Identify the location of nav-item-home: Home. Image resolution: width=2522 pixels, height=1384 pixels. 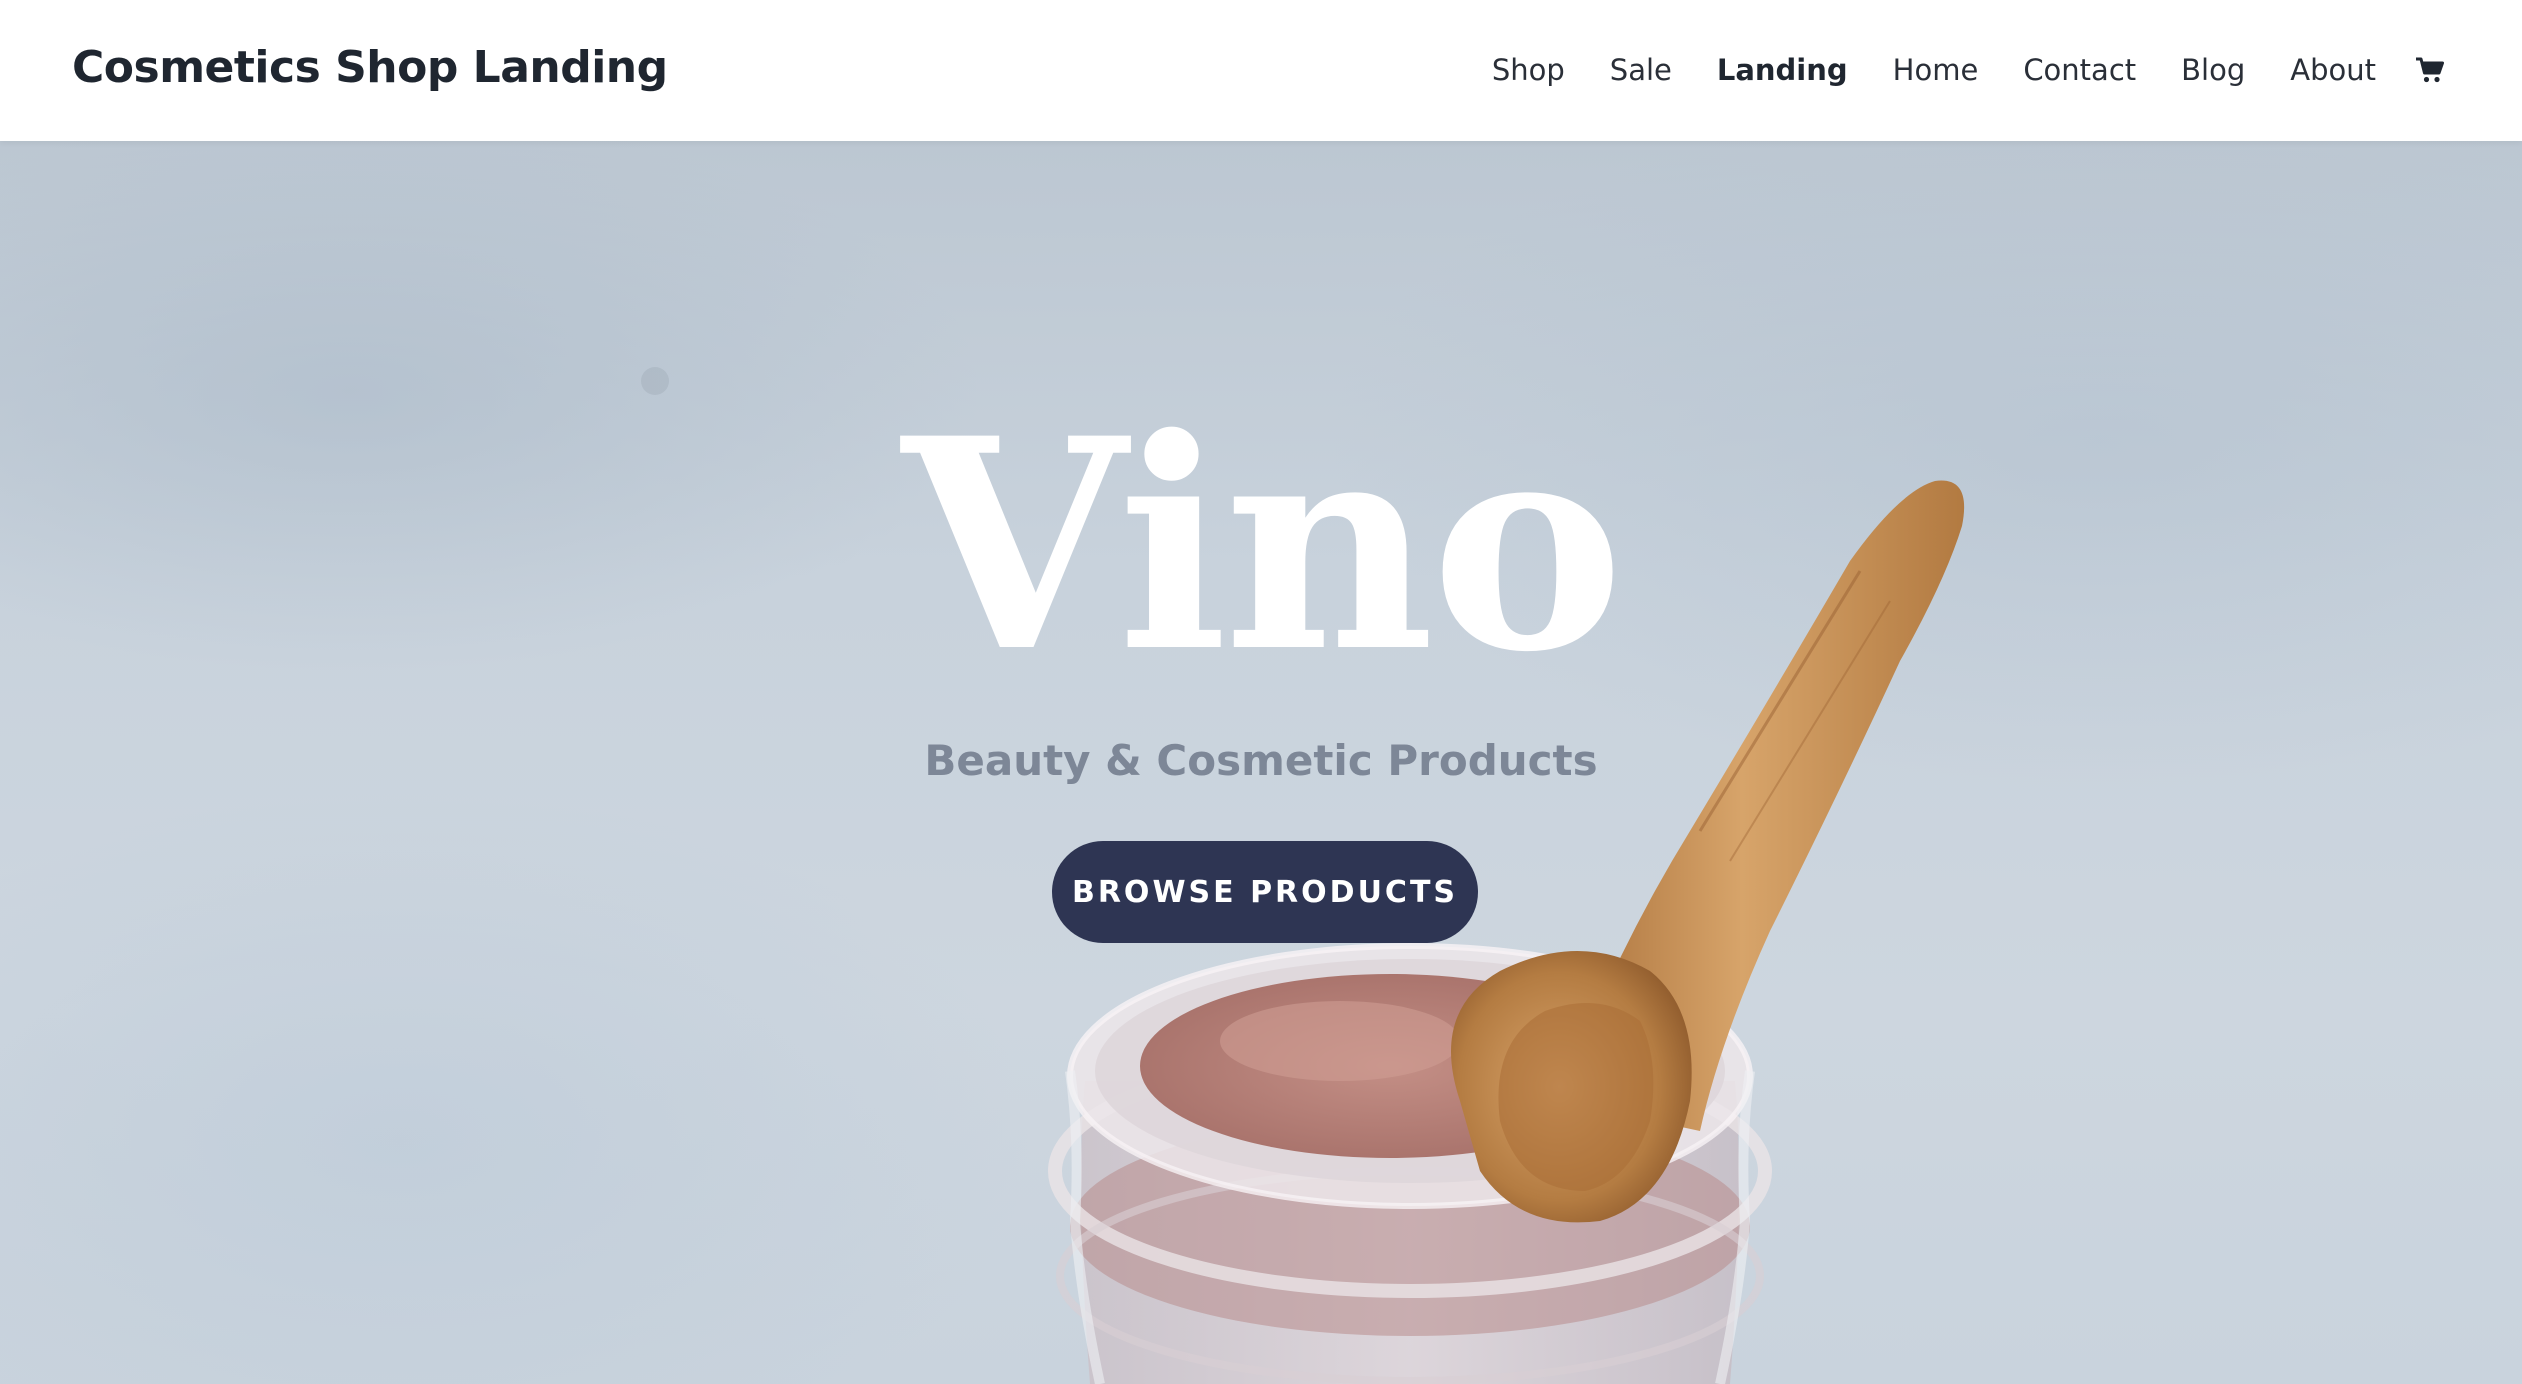
(1936, 70).